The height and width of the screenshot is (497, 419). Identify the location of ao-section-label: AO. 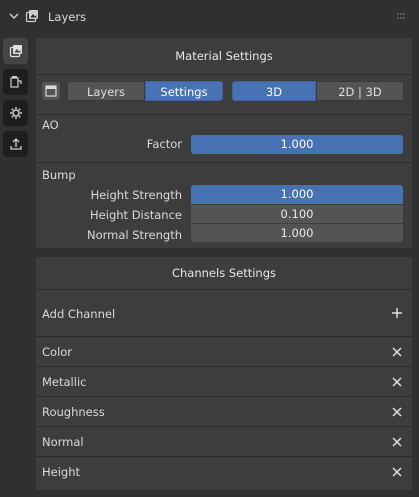
(50, 125).